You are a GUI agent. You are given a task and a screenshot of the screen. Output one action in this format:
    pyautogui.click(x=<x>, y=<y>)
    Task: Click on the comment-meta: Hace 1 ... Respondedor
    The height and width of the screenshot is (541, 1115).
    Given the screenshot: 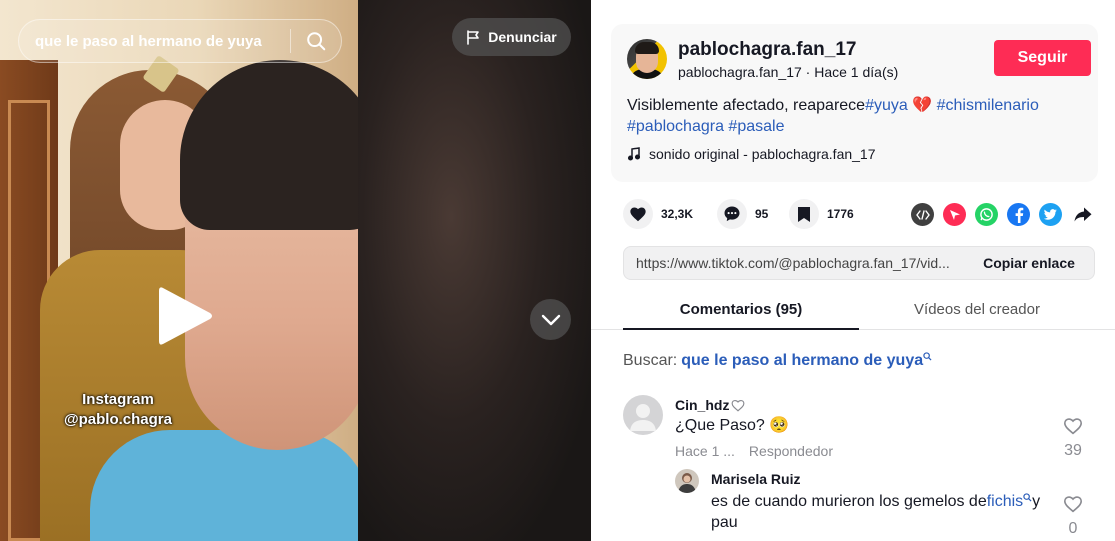 What is the action you would take?
    pyautogui.click(x=761, y=451)
    